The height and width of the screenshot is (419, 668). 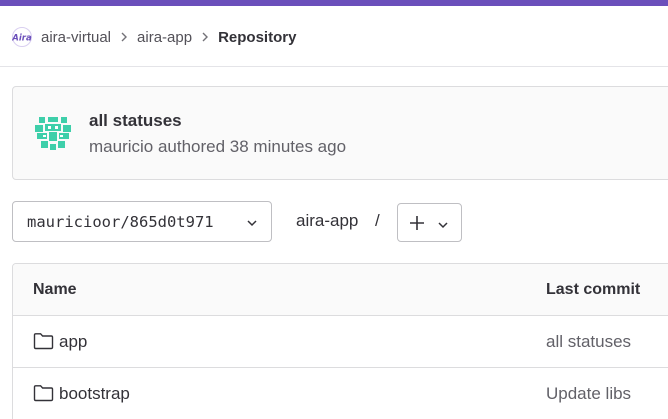 What do you see at coordinates (76, 37) in the screenshot?
I see `breadcrumb-item-aira-virtual: aira-virtual` at bounding box center [76, 37].